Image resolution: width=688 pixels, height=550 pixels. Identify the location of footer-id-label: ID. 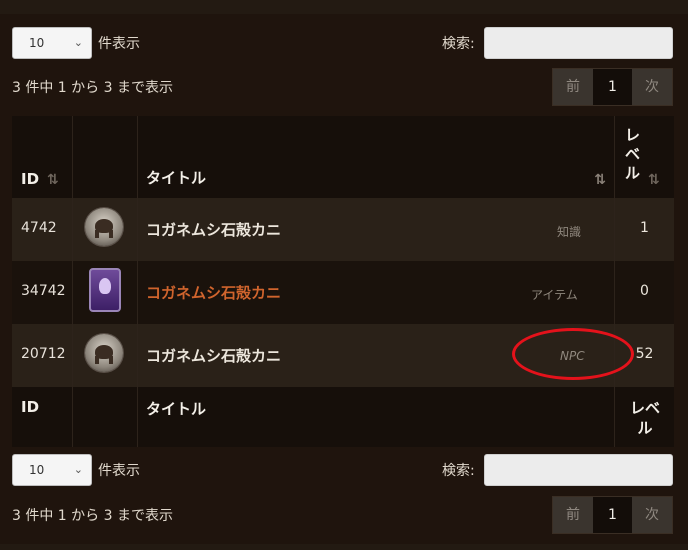
(30, 407).